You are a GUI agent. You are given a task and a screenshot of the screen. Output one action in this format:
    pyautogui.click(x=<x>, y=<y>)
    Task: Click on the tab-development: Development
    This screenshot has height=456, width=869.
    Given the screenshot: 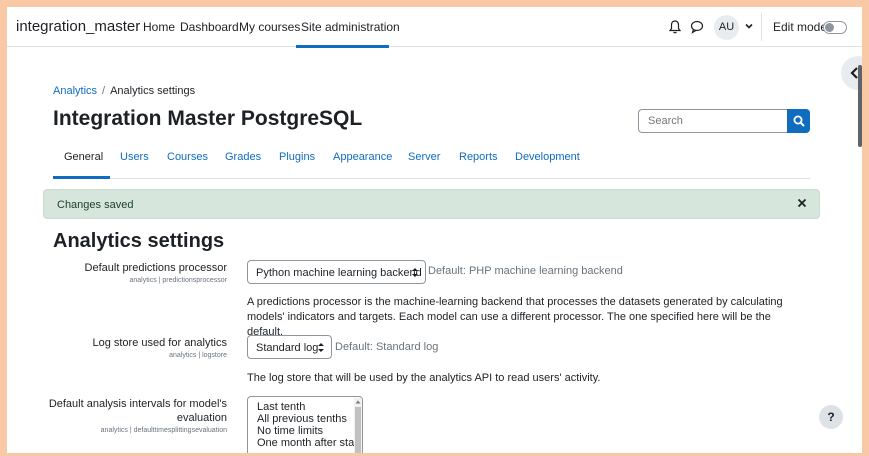 What is the action you would take?
    pyautogui.click(x=547, y=157)
    